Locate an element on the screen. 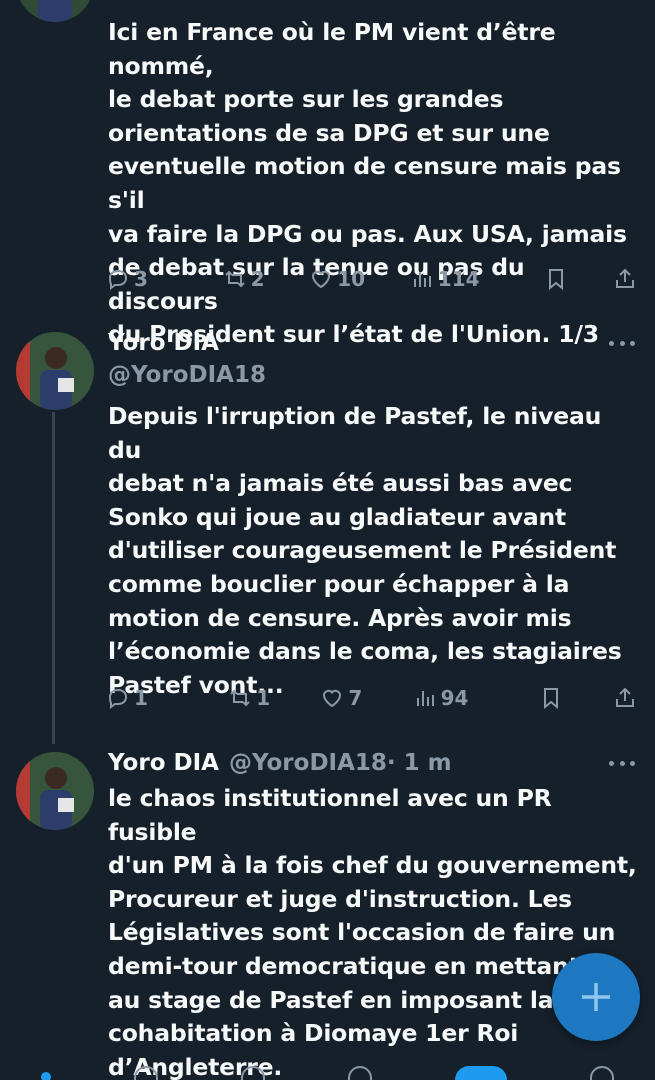 The width and height of the screenshot is (655, 1080). tweet-actions: 1 1 7 94 is located at coordinates (371, 698).